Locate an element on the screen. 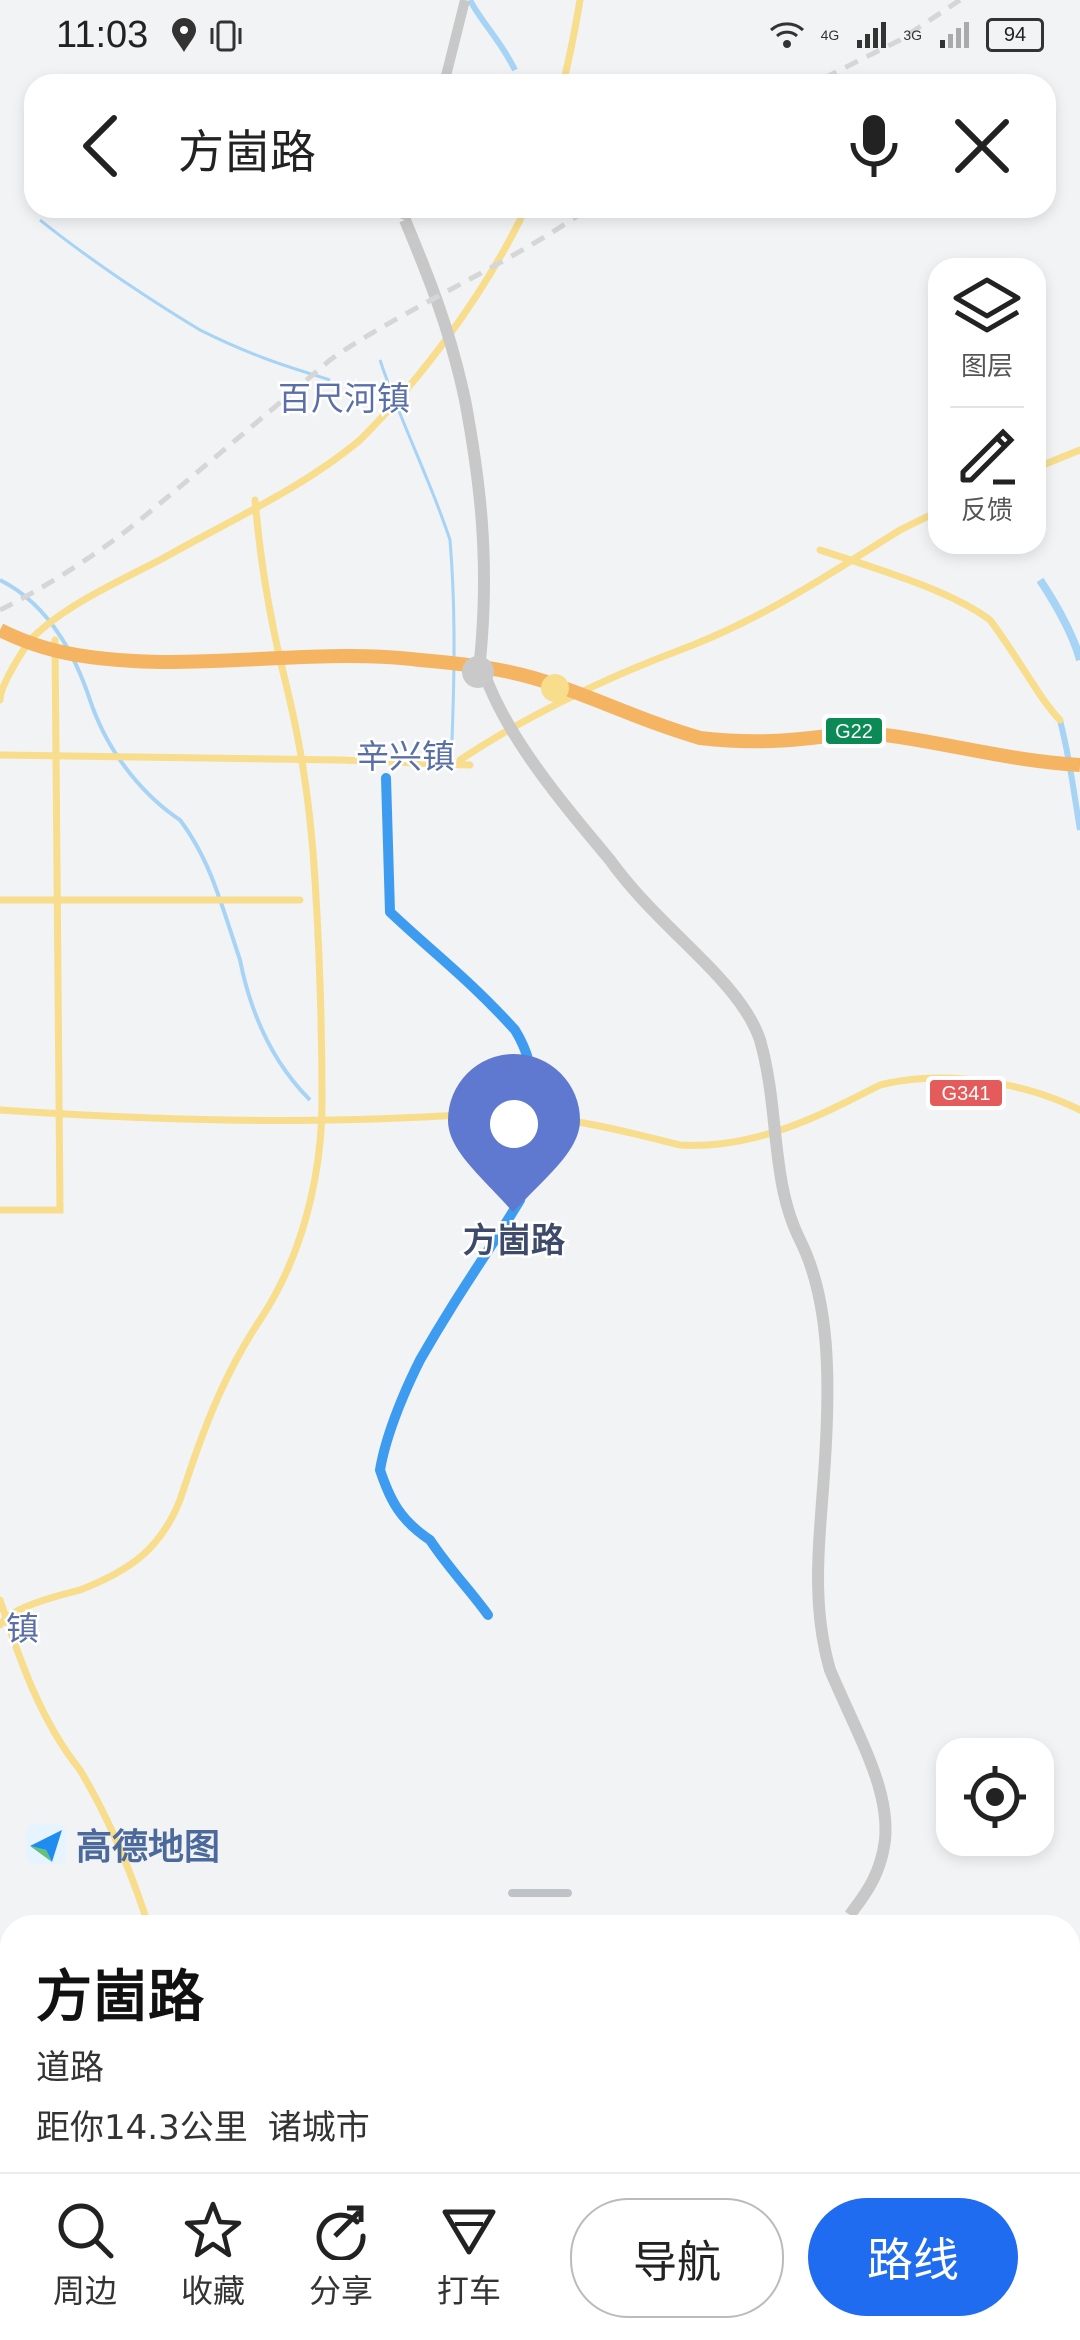 The height and width of the screenshot is (2340, 1080). town-label: 百尺河镇 is located at coordinates (344, 398).